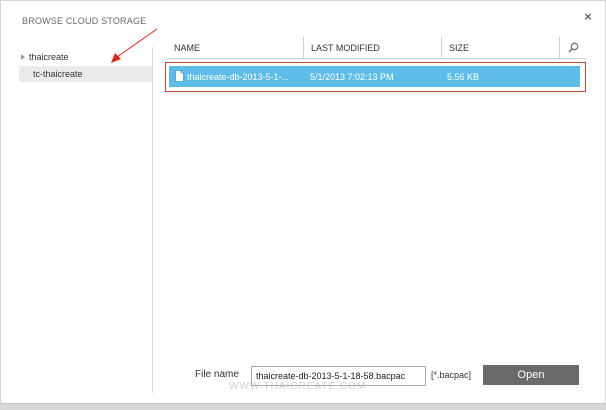  I want to click on file-size-cell: 5.56 KB, so click(463, 76).